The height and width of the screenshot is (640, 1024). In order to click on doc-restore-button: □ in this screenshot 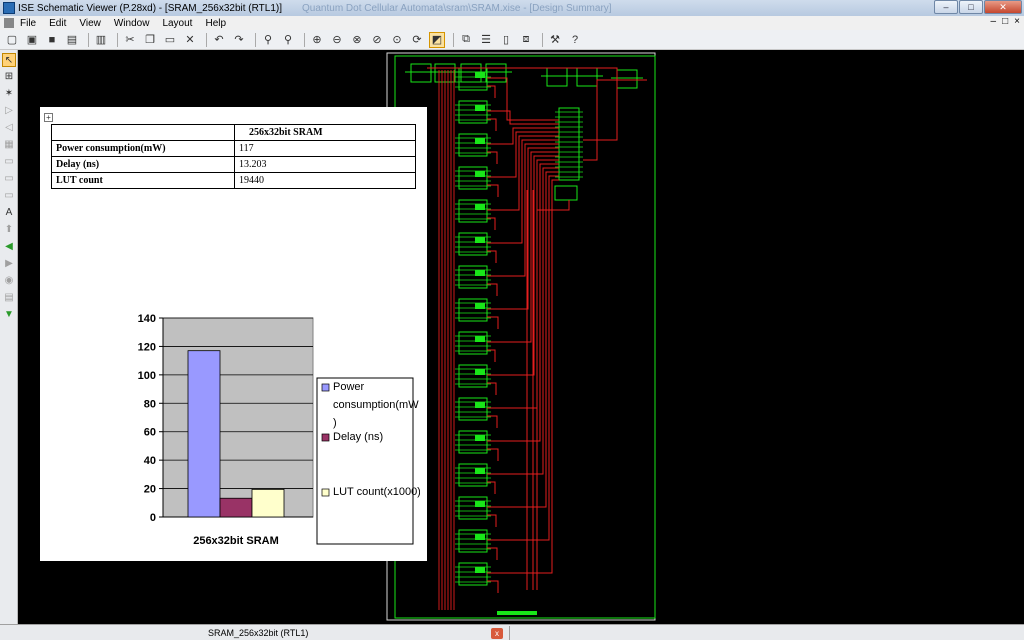, I will do `click(1005, 21)`.